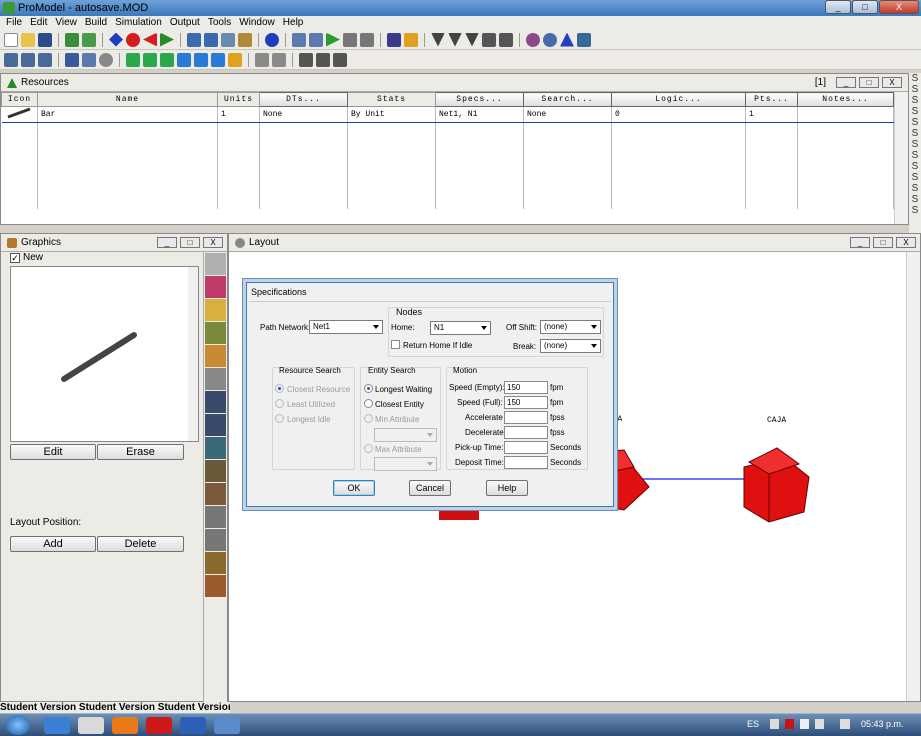 Image resolution: width=921 pixels, height=736 pixels. I want to click on graphics-minimize-button: _, so click(167, 242).